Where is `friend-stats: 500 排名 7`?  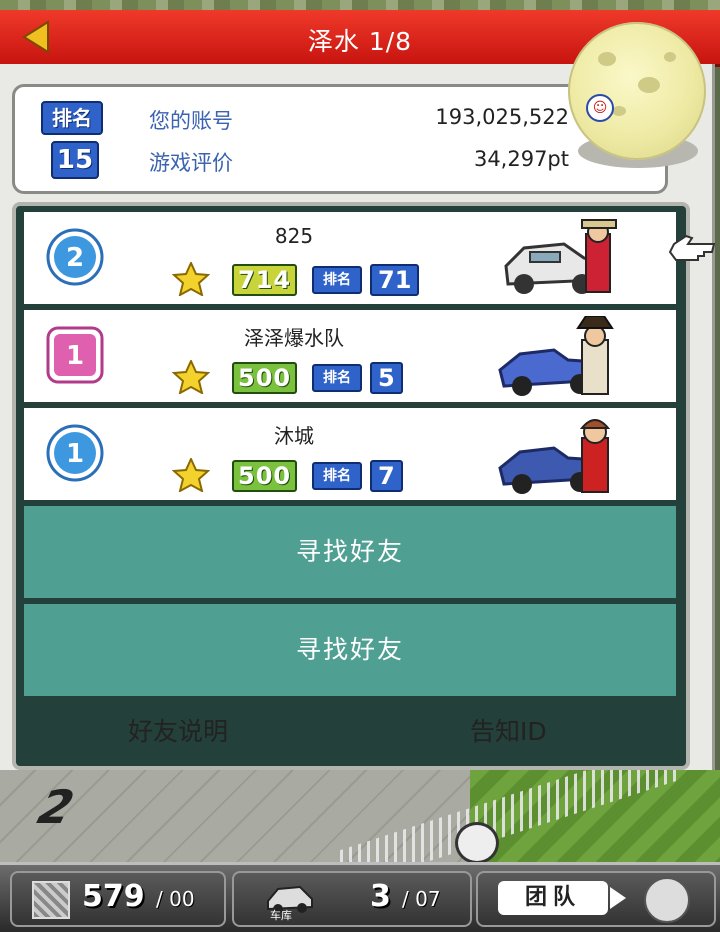
friend-stats: 500 排名 7 is located at coordinates (292, 475).